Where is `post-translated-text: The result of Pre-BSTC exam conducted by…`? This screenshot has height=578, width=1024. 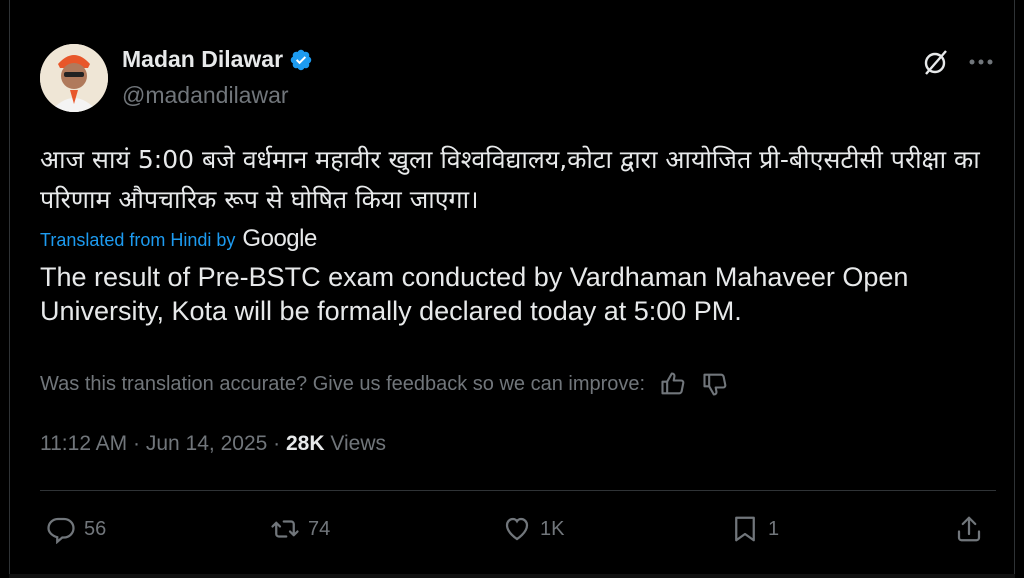 post-translated-text: The result of Pre-BSTC exam conducted by… is located at coordinates (474, 294).